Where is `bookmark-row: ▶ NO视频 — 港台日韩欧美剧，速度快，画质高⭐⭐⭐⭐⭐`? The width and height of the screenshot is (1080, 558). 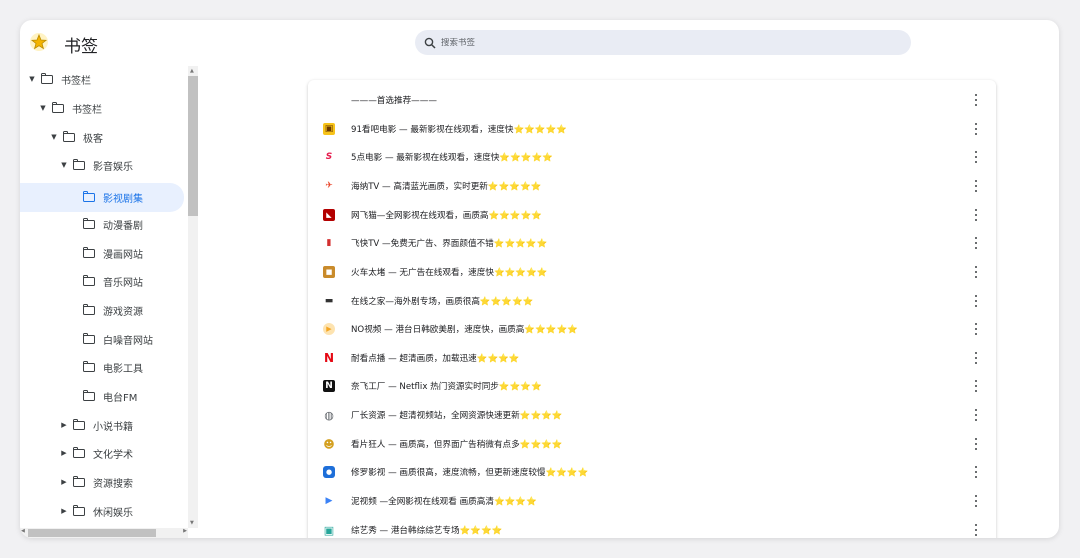 bookmark-row: ▶ NO视频 — 港台日韩欧美剧，速度快，画质高⭐⭐⭐⭐⭐ is located at coordinates (652, 329).